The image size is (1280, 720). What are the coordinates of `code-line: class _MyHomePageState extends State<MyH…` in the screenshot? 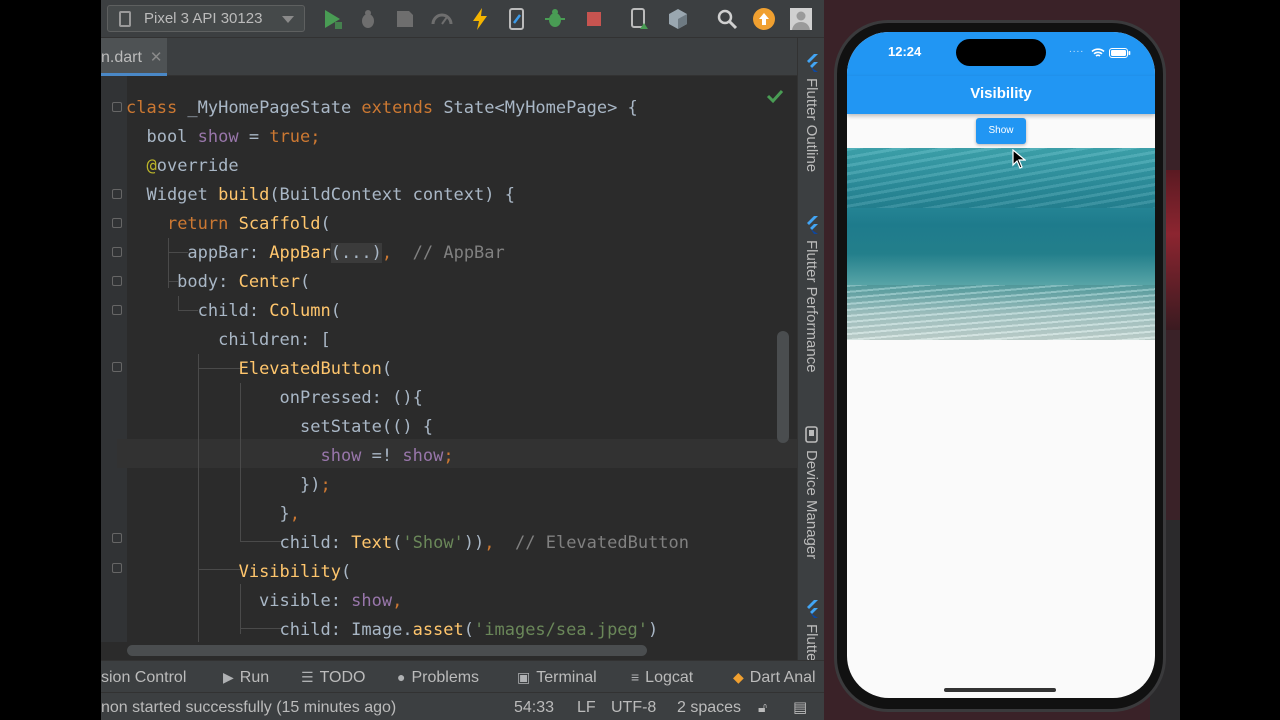 It's located at (382, 108).